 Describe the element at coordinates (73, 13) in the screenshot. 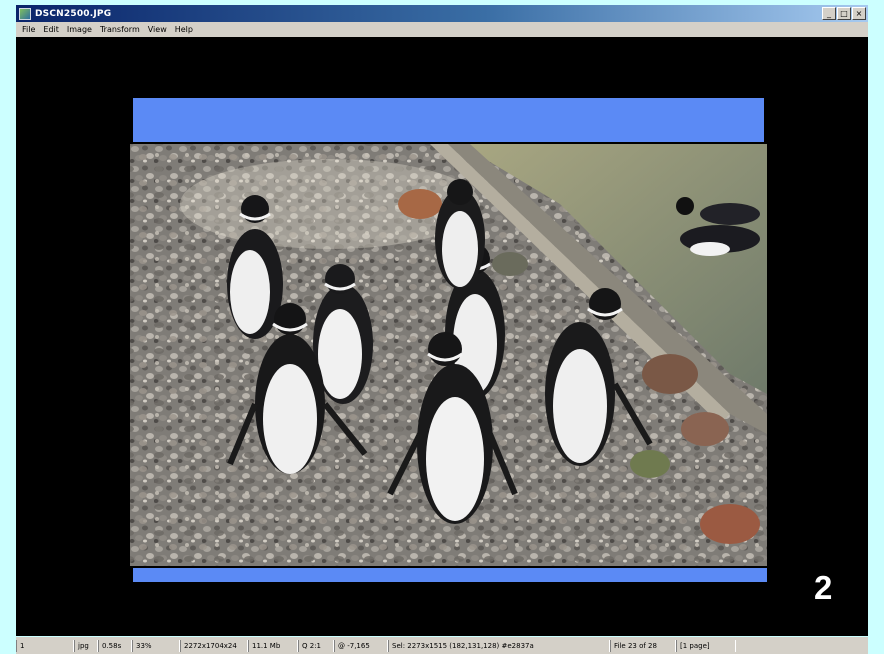

I see `window-title: DSCN2500.JPG` at that location.